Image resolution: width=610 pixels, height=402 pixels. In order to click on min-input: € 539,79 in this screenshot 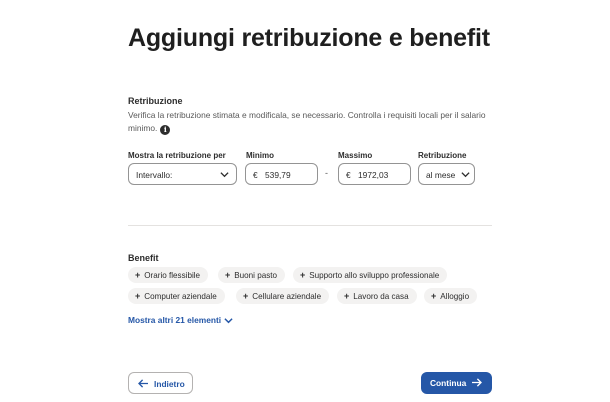, I will do `click(281, 174)`.